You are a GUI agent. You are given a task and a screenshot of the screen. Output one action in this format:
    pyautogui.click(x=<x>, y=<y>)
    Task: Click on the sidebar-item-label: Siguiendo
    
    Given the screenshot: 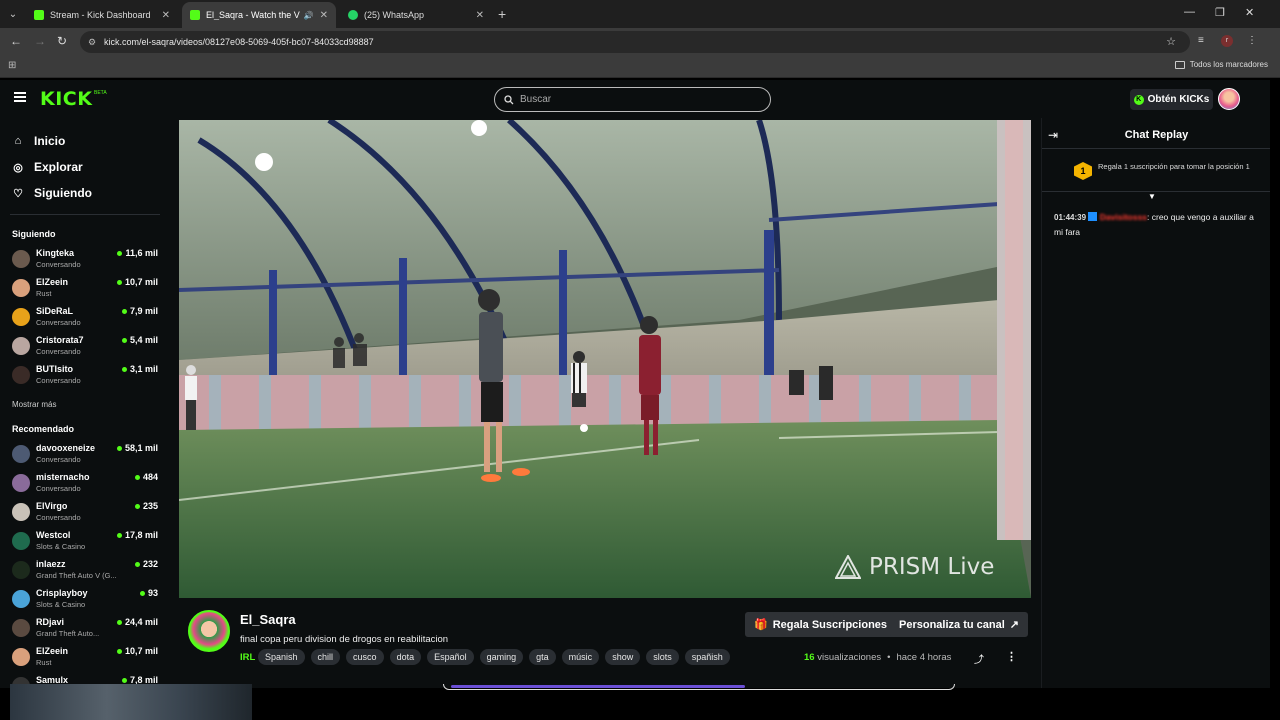 What is the action you would take?
    pyautogui.click(x=63, y=193)
    